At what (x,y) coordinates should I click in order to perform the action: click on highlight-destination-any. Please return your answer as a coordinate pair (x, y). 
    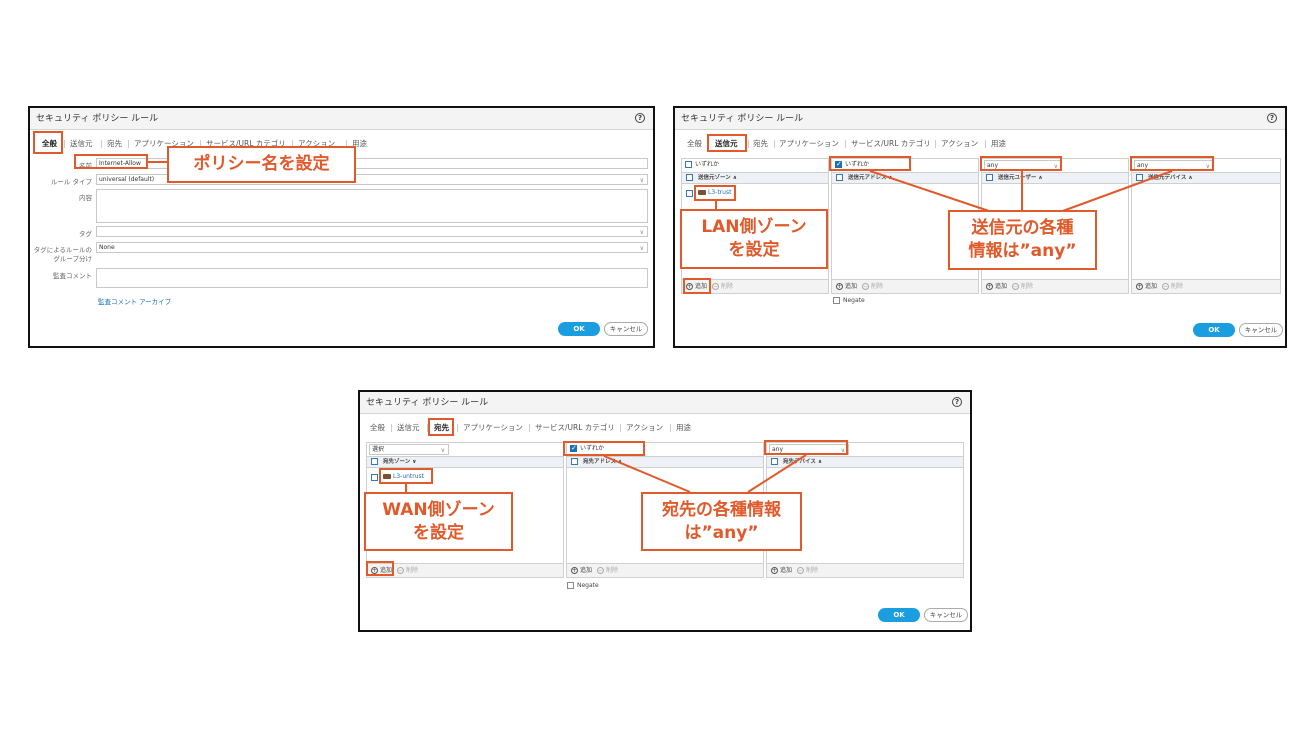
    Looking at the image, I should click on (604, 448).